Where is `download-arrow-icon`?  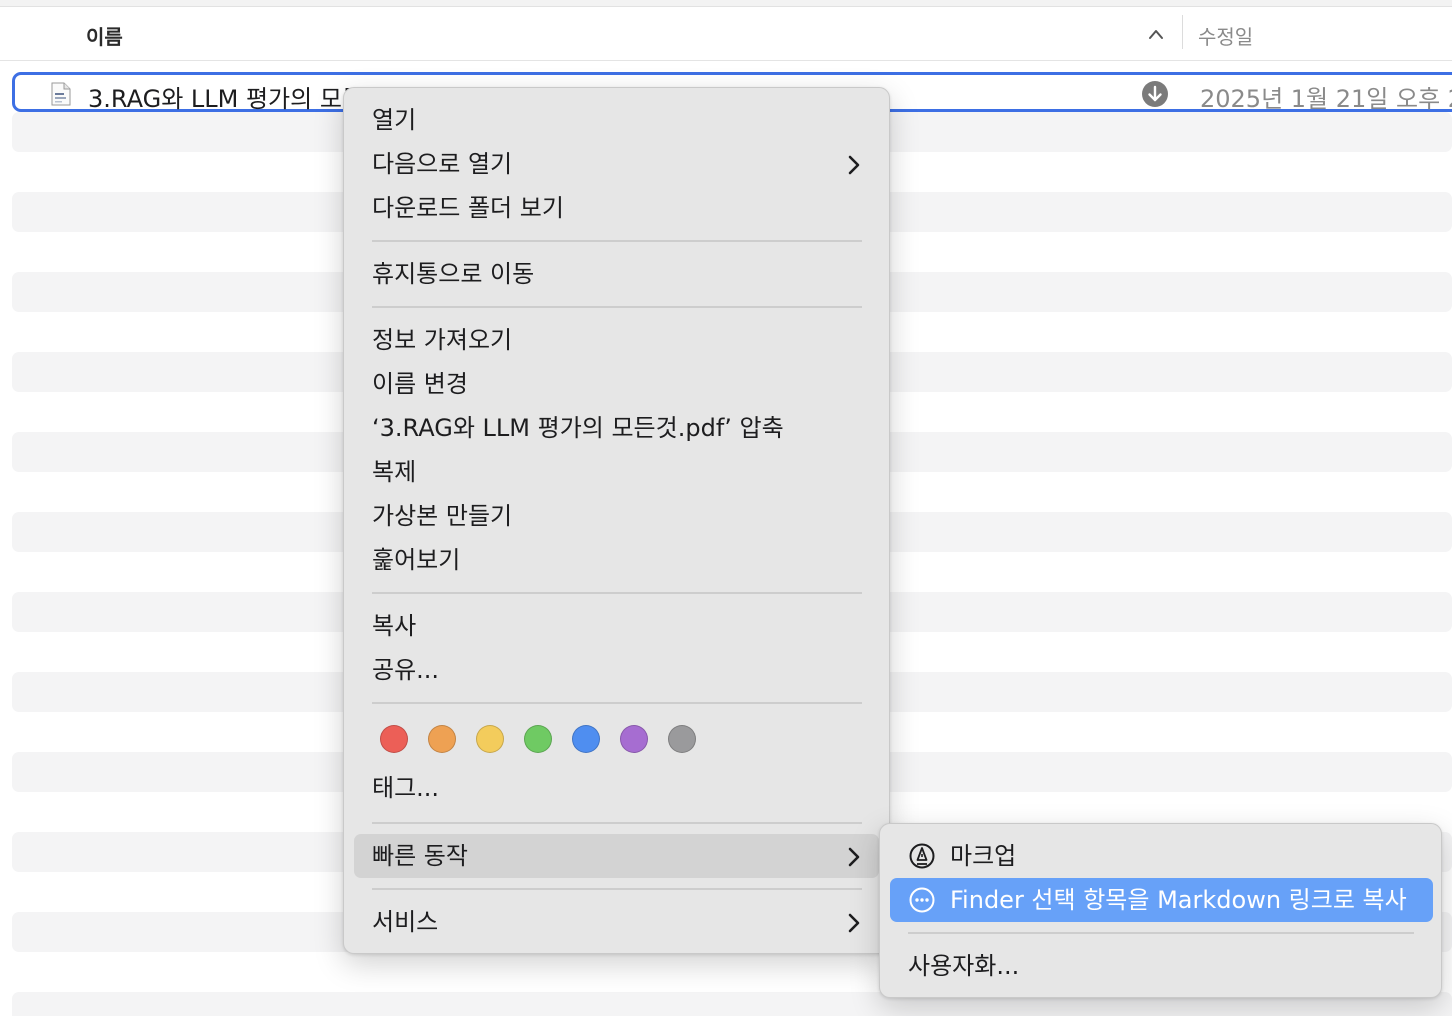 download-arrow-icon is located at coordinates (1155, 94).